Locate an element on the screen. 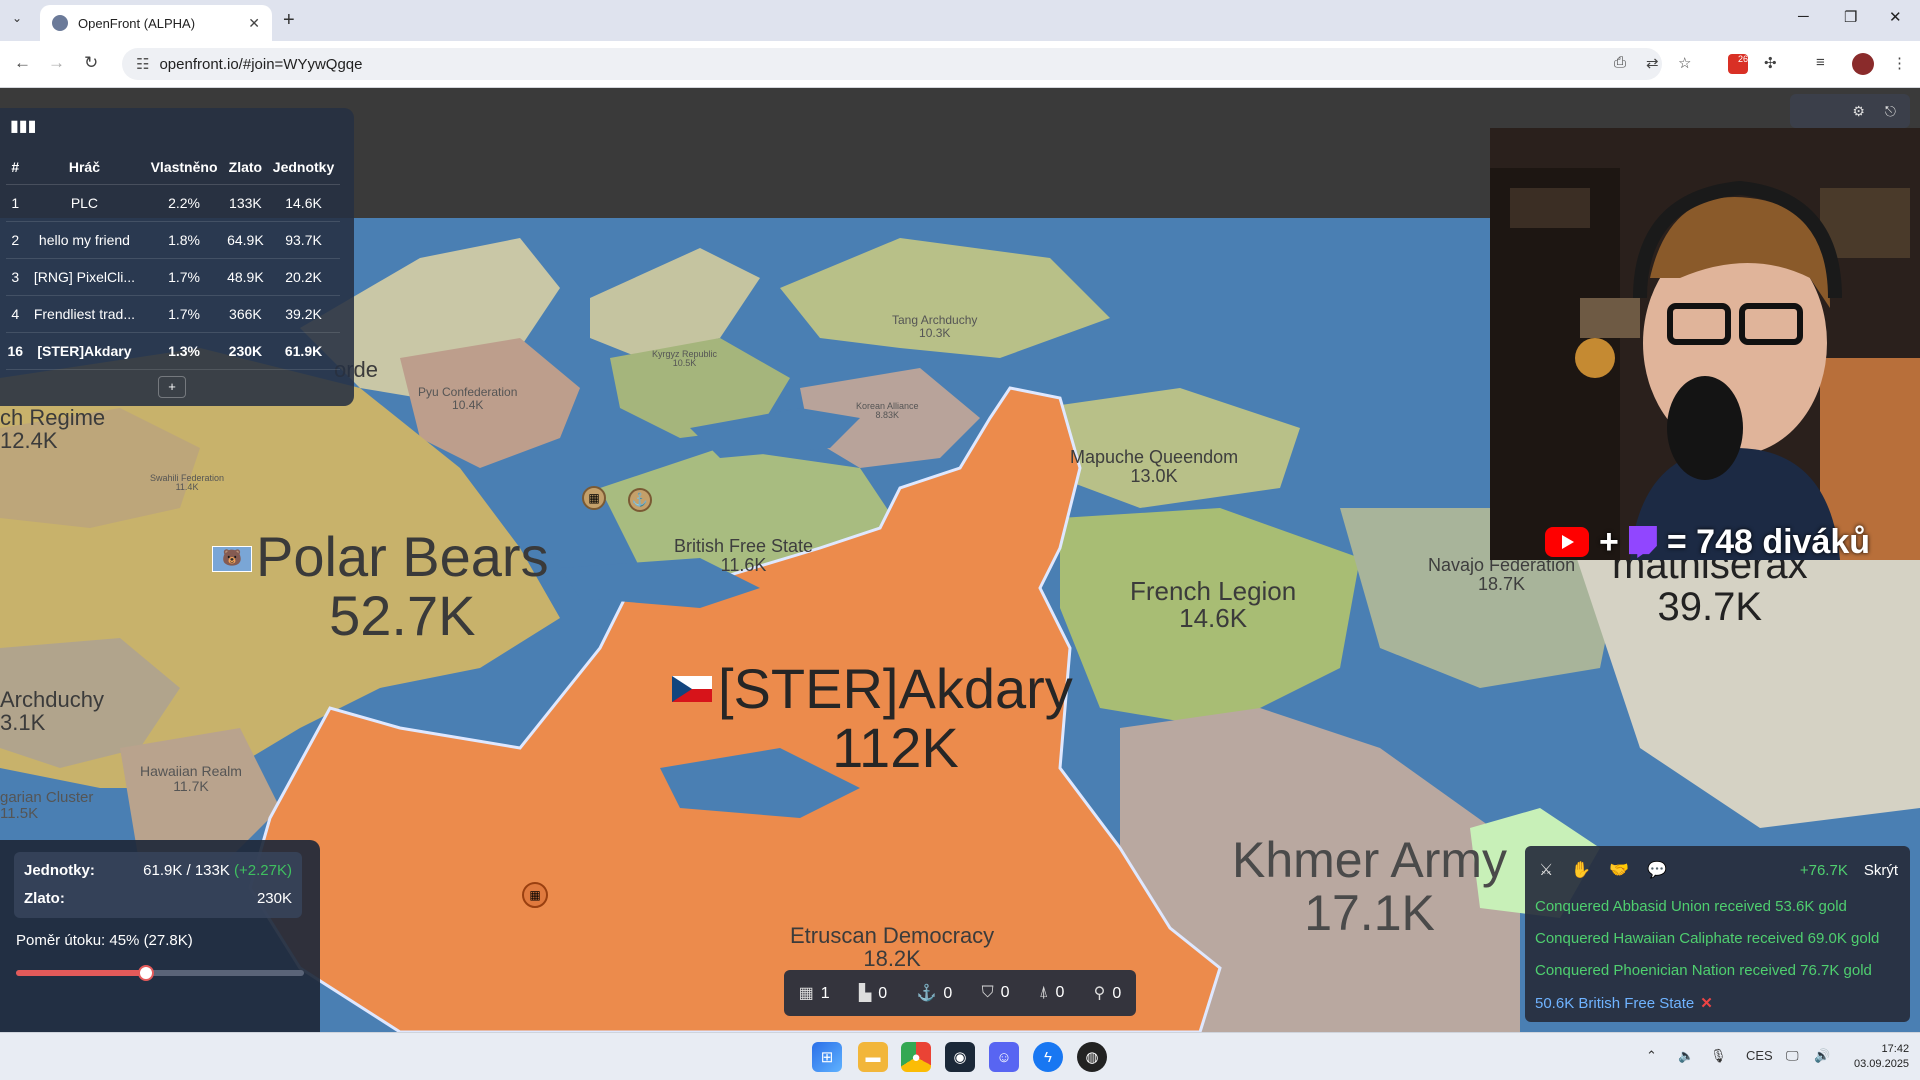 This screenshot has width=1920, height=1080. build-item-defense: ⛉ 0 is located at coordinates (996, 993).